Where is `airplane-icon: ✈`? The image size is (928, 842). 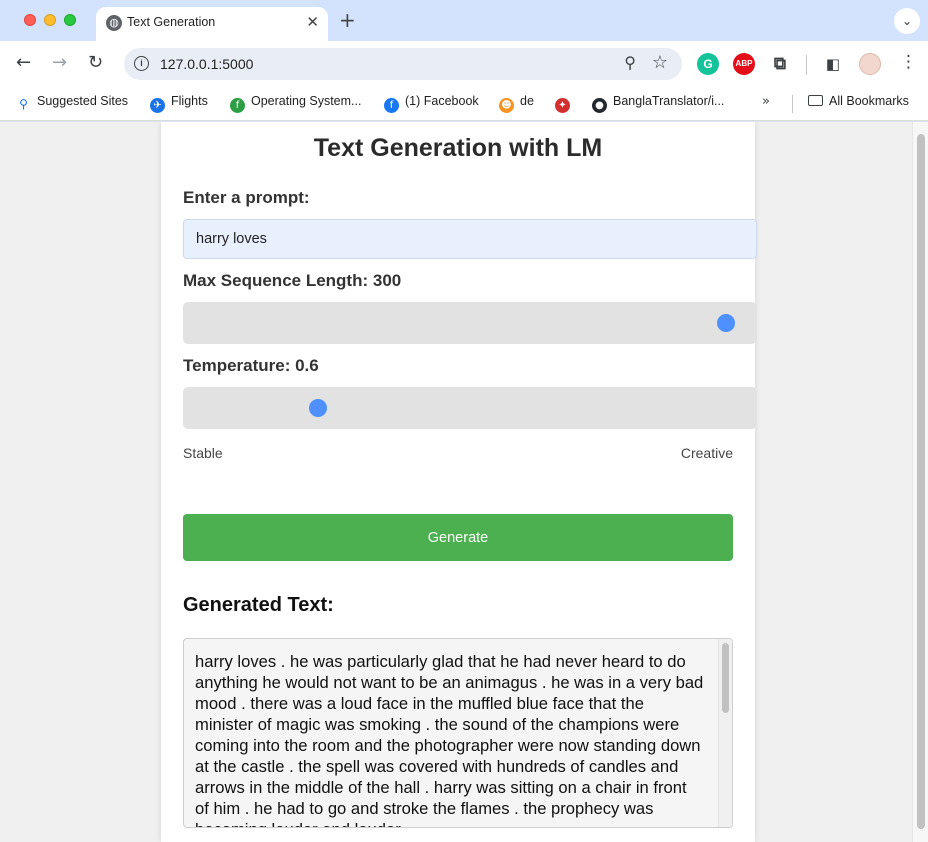 airplane-icon: ✈ is located at coordinates (157, 105).